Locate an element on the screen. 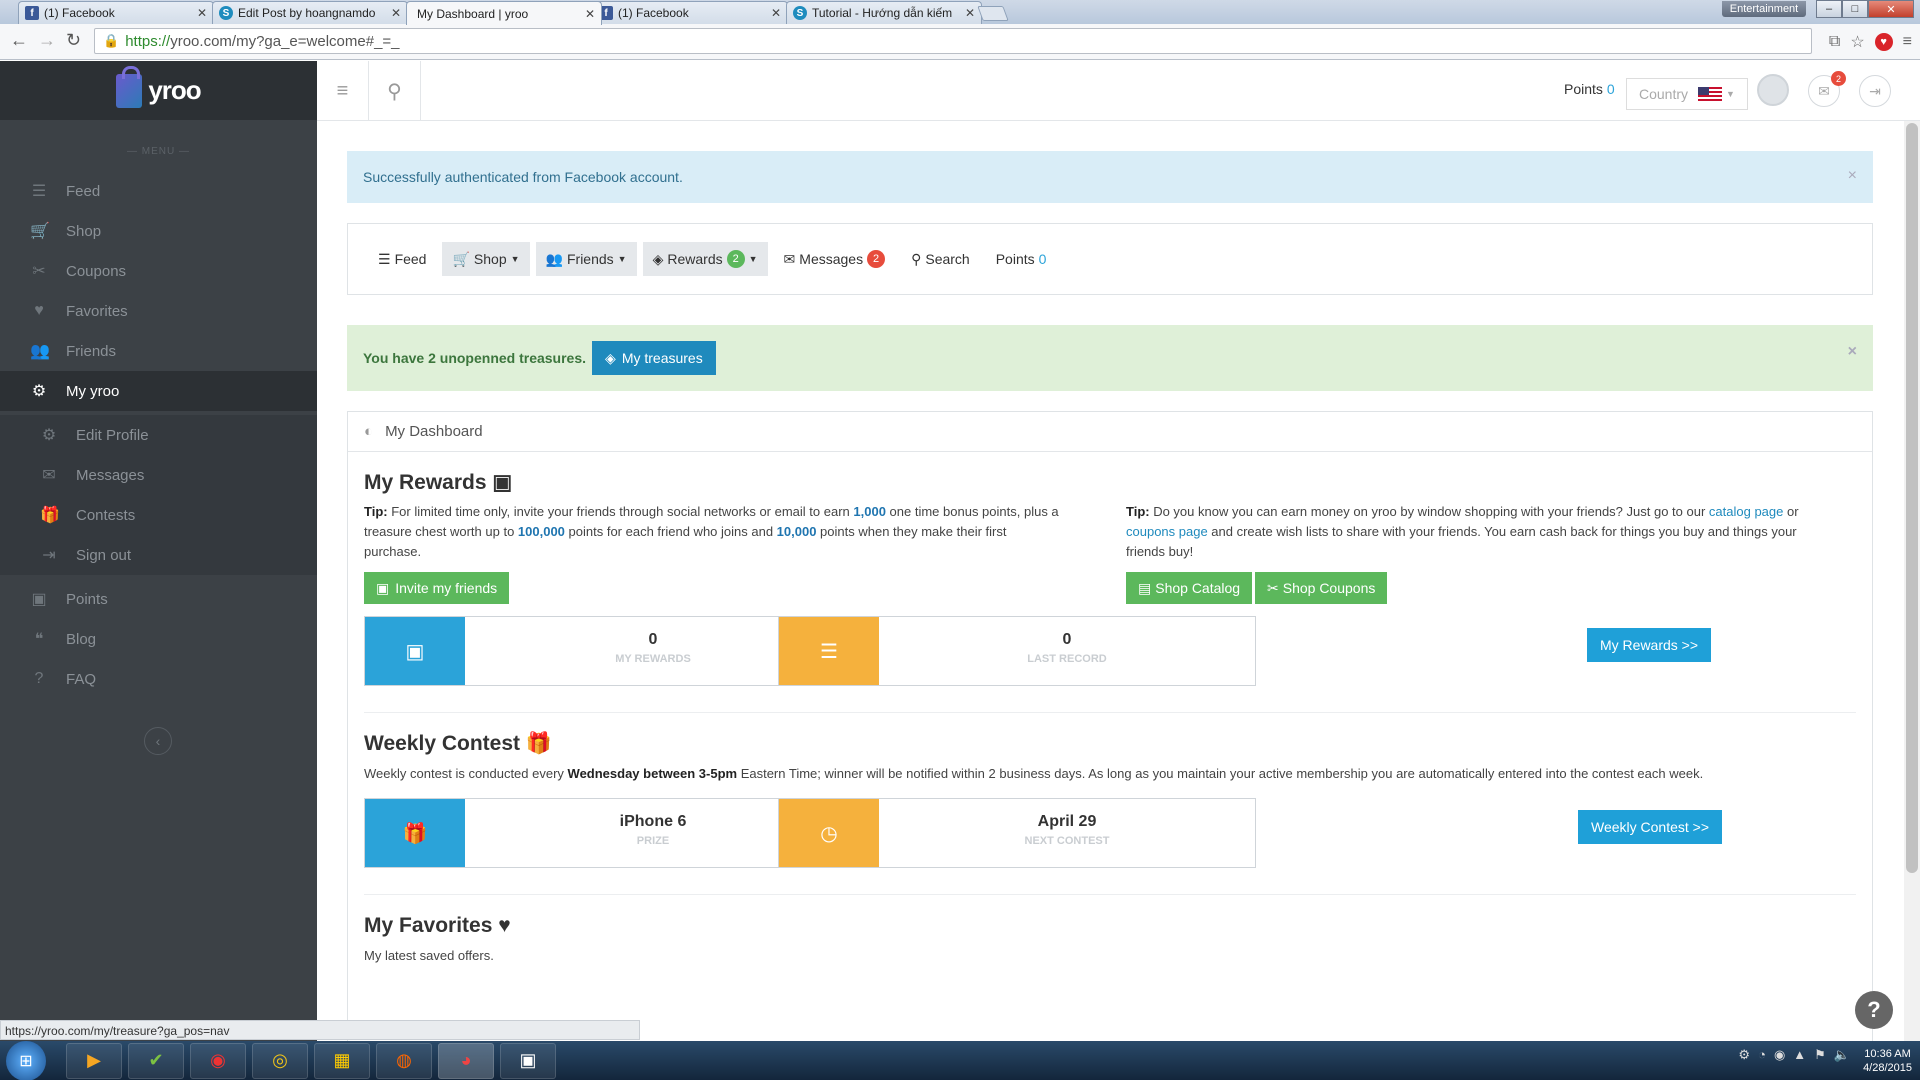 The image size is (1920, 1080). stat-value: 0 is located at coordinates (1067, 639).